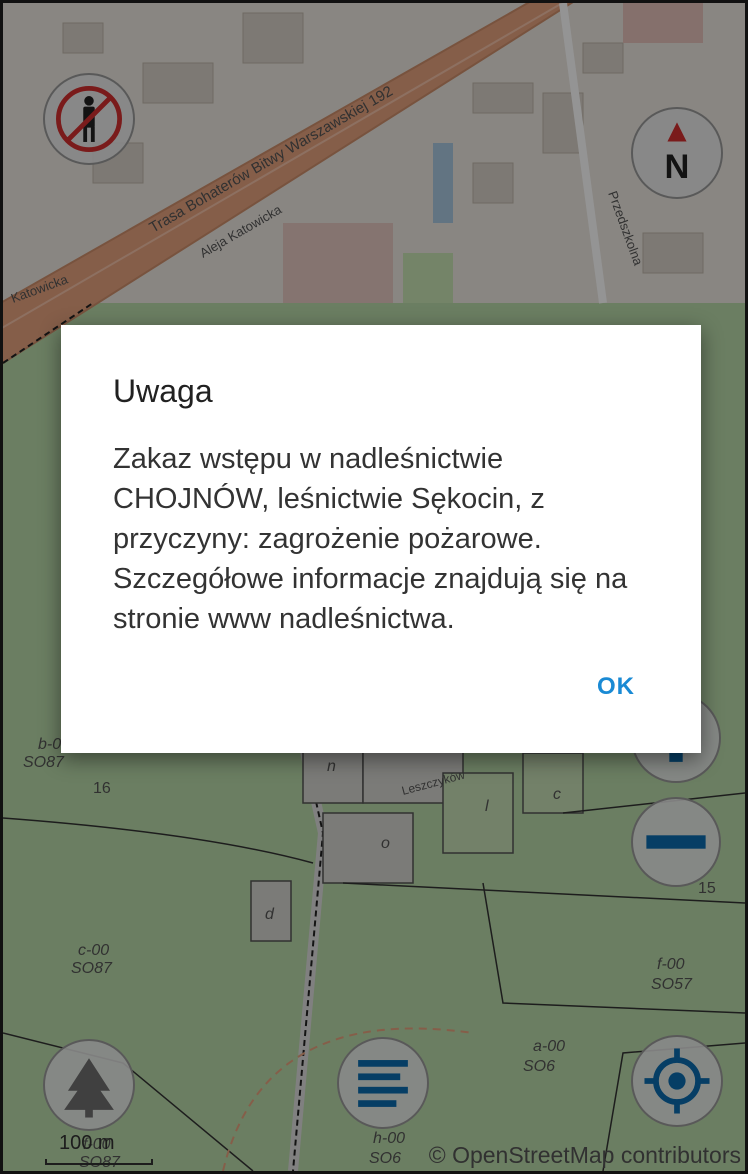 Image resolution: width=748 pixels, height=1174 pixels. What do you see at coordinates (616, 687) in the screenshot?
I see `ok-button: OK` at bounding box center [616, 687].